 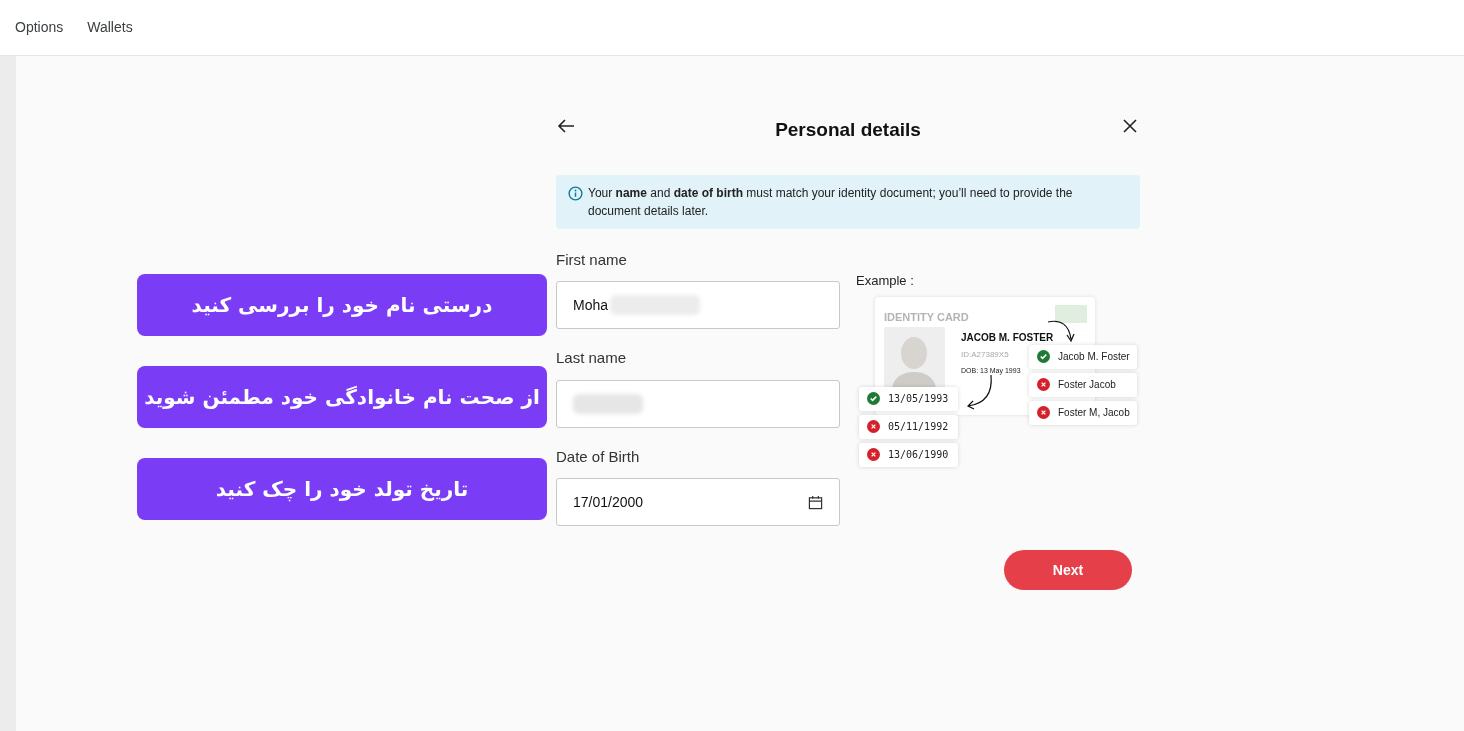 What do you see at coordinates (1007, 337) in the screenshot?
I see `card-name: JACOB M. FOSTER` at bounding box center [1007, 337].